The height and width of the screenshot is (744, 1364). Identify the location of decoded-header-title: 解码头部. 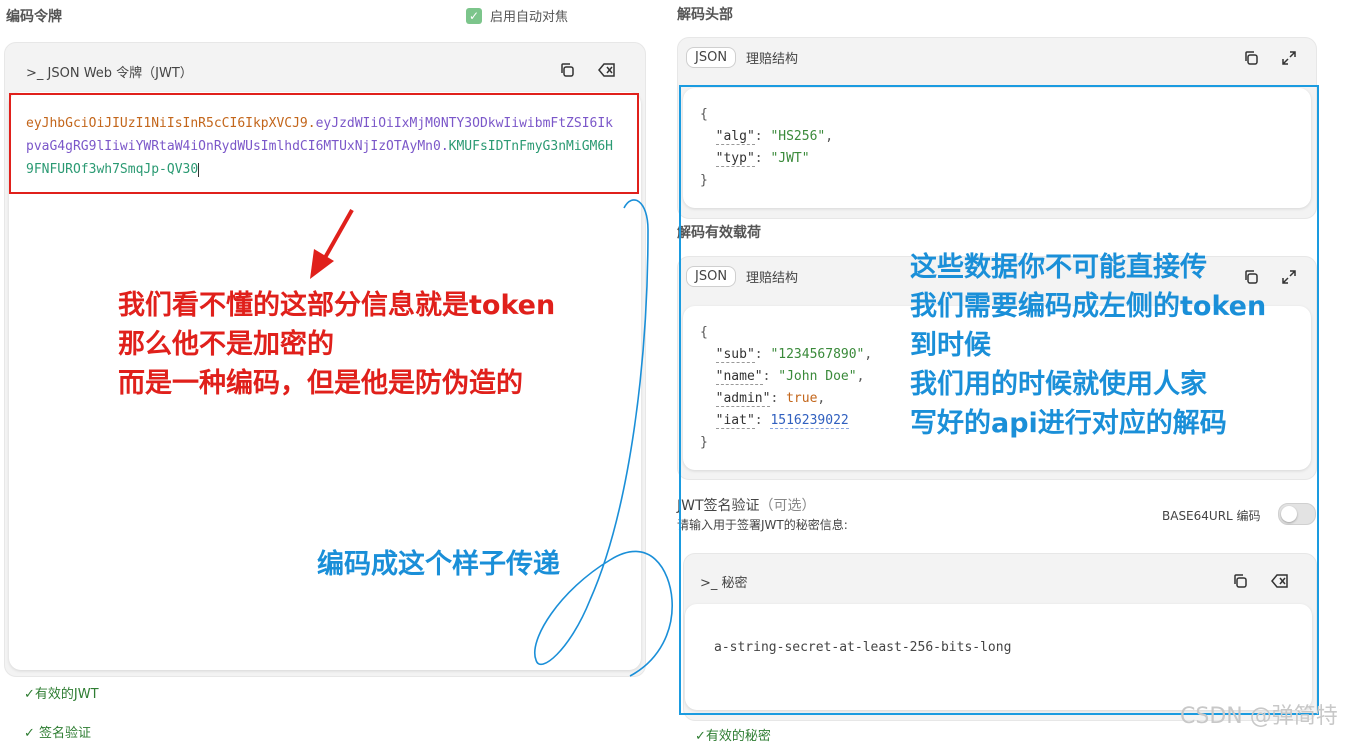
(705, 15).